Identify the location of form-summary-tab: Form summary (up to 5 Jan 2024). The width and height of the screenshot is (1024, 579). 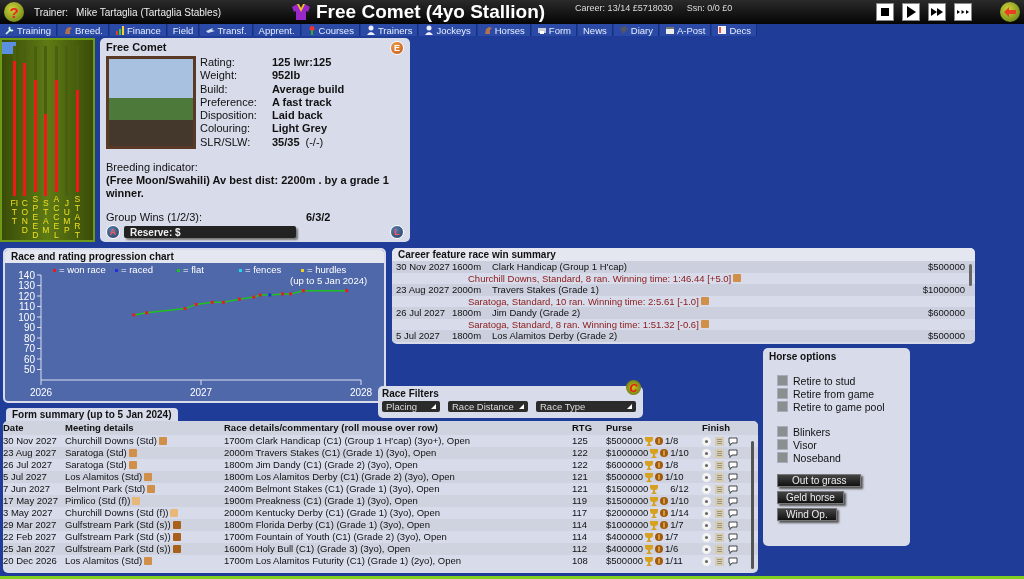
(92, 414).